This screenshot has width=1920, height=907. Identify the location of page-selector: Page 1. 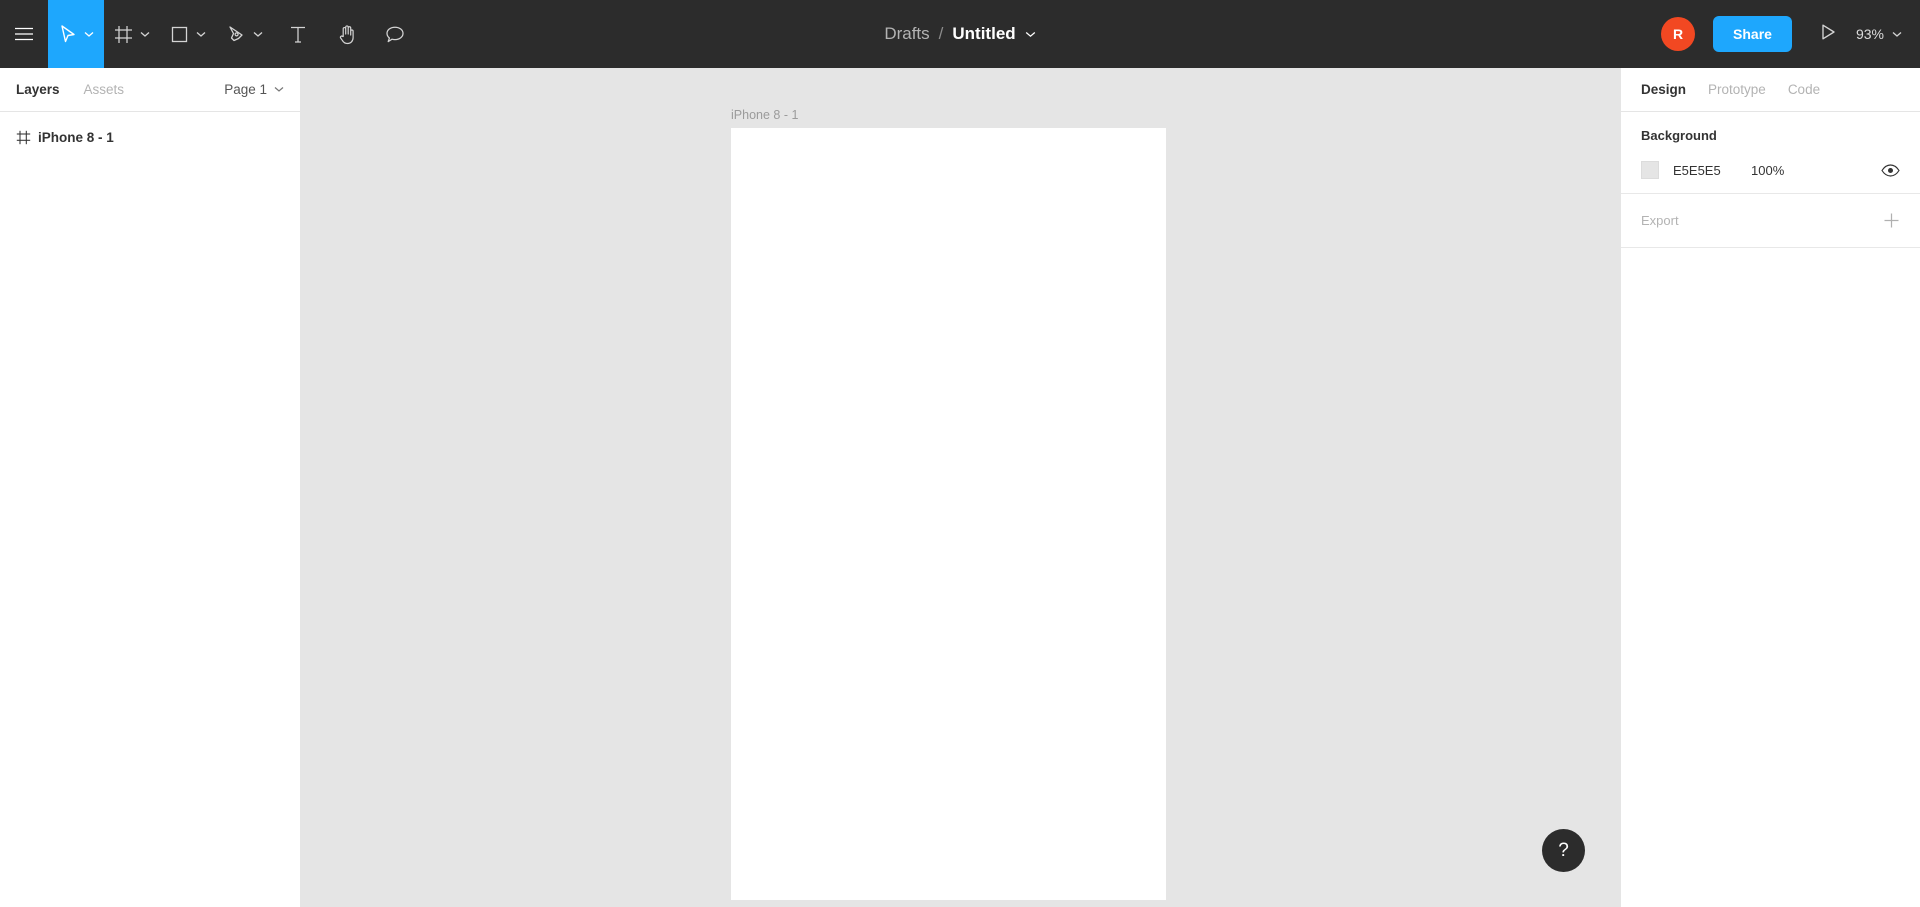
(254, 89).